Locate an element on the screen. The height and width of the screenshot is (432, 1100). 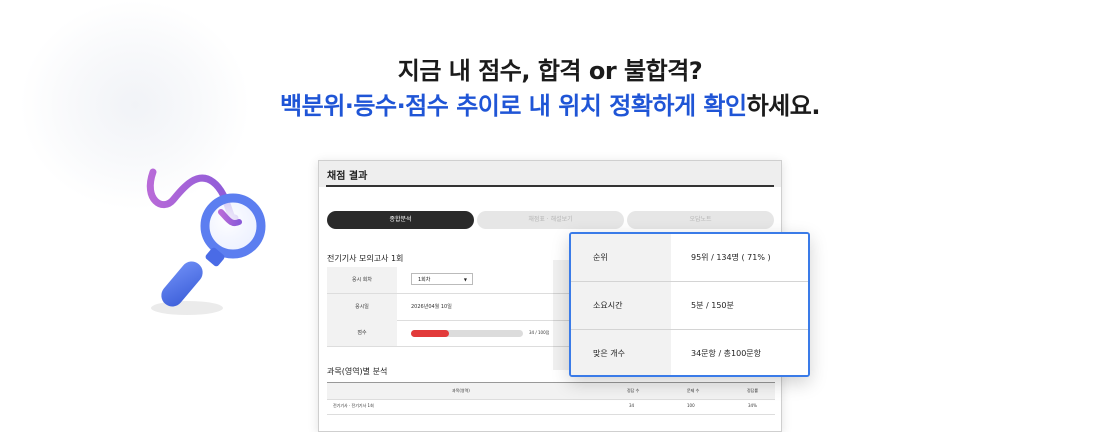
headline-highlight: 백분위·등수·점수 추이로 내 위치 정확하게 확인 is located at coordinates (513, 106).